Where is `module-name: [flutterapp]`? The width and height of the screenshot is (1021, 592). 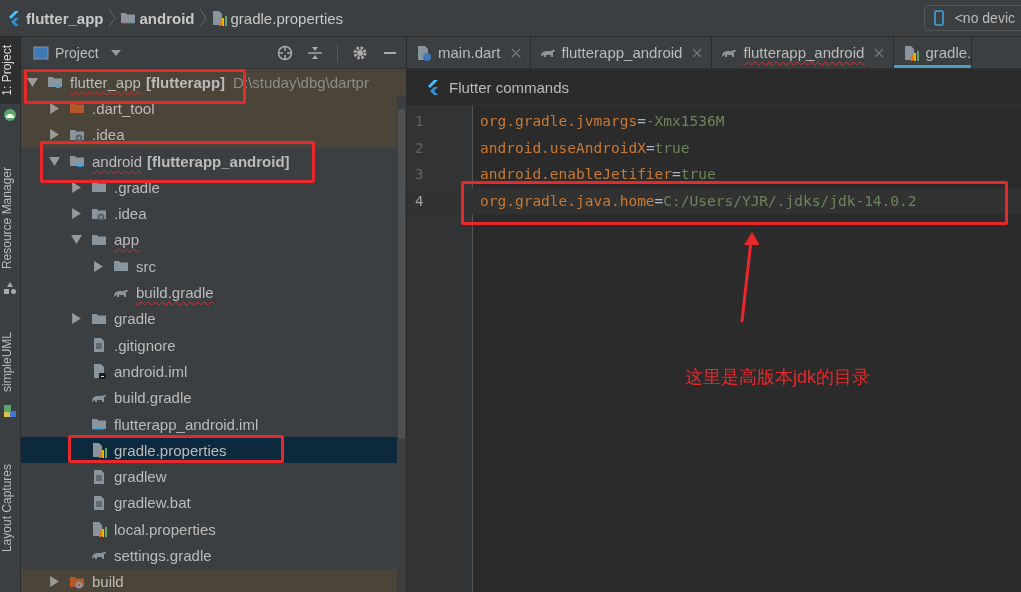 module-name: [flutterapp] is located at coordinates (185, 82).